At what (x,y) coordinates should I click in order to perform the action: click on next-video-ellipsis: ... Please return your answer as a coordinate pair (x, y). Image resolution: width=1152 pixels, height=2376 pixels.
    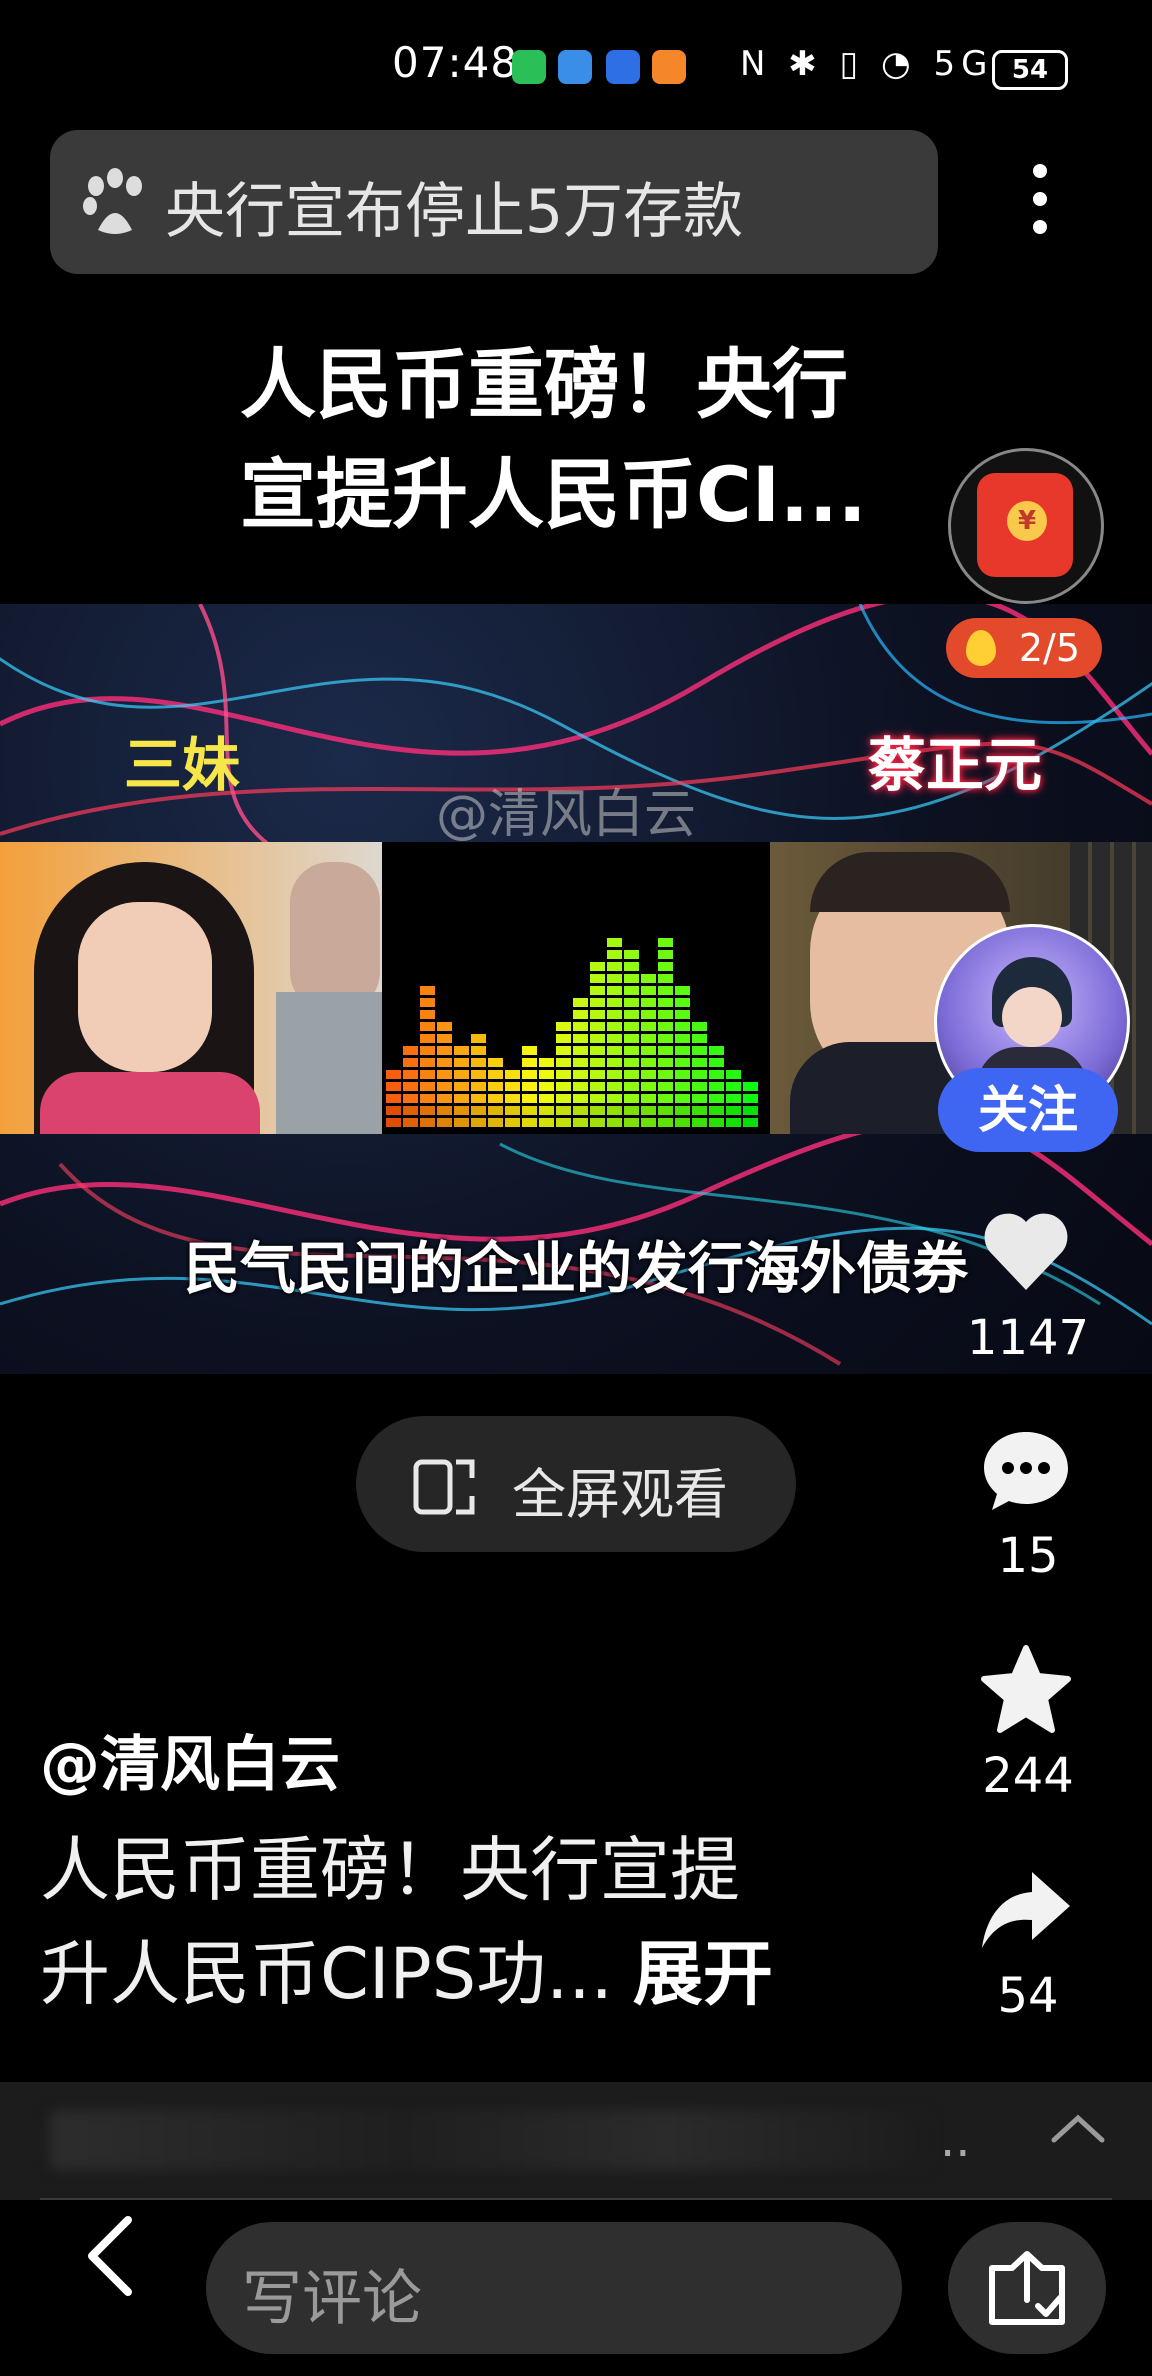
    Looking at the image, I should click on (955, 2140).